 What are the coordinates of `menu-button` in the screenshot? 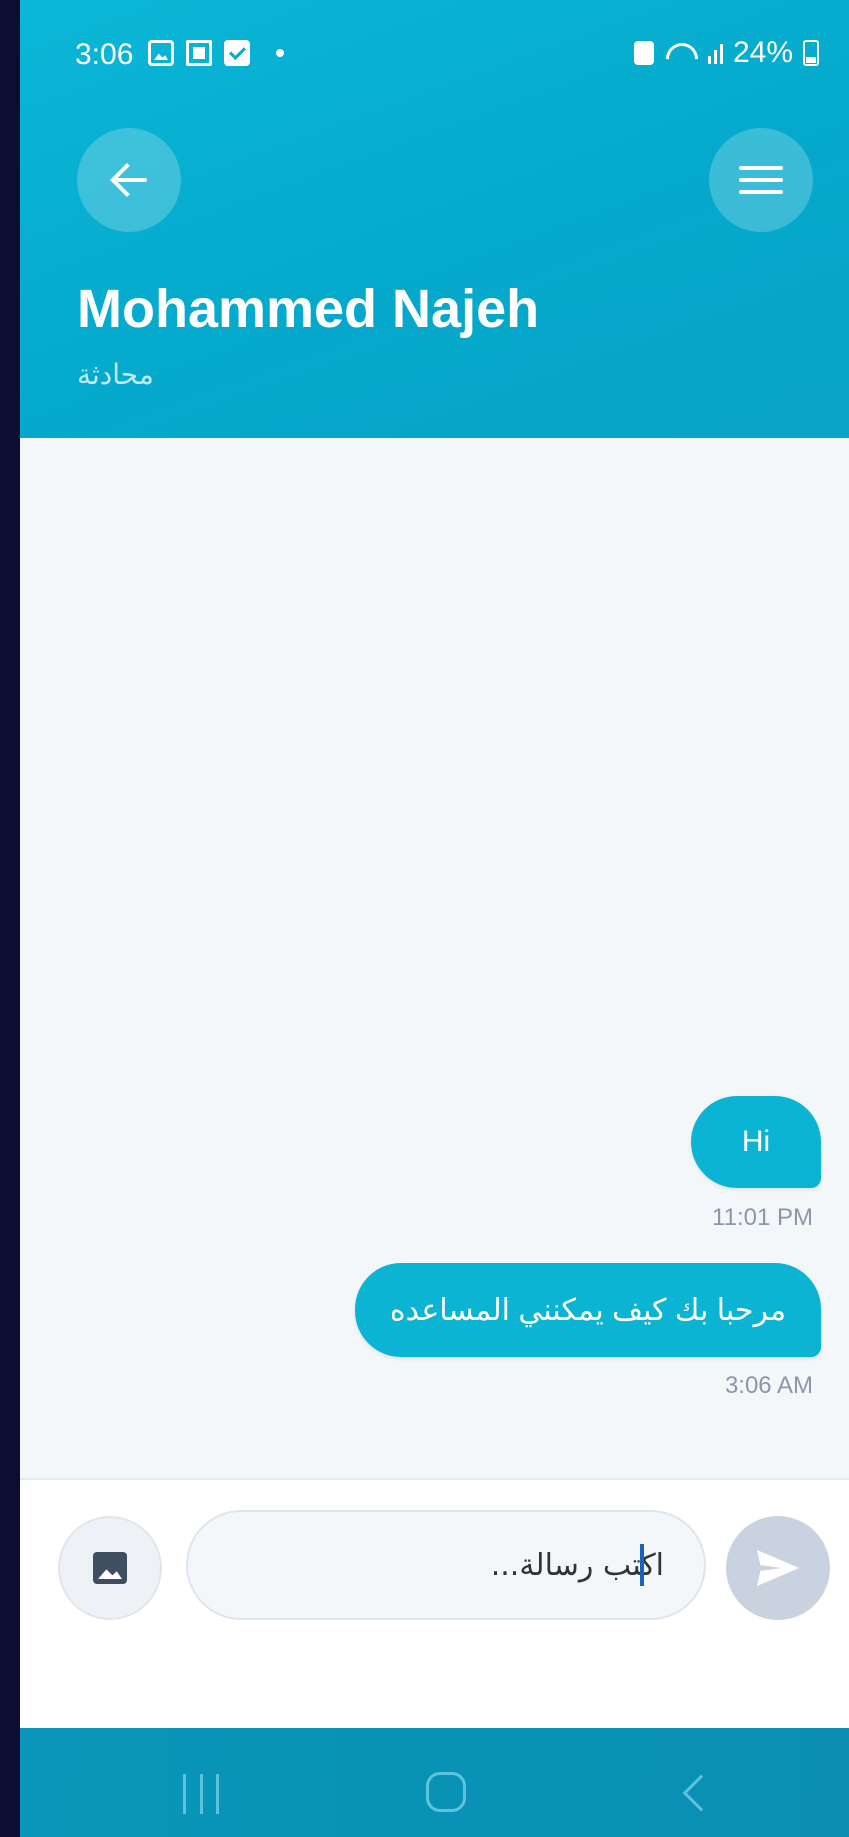 It's located at (761, 180).